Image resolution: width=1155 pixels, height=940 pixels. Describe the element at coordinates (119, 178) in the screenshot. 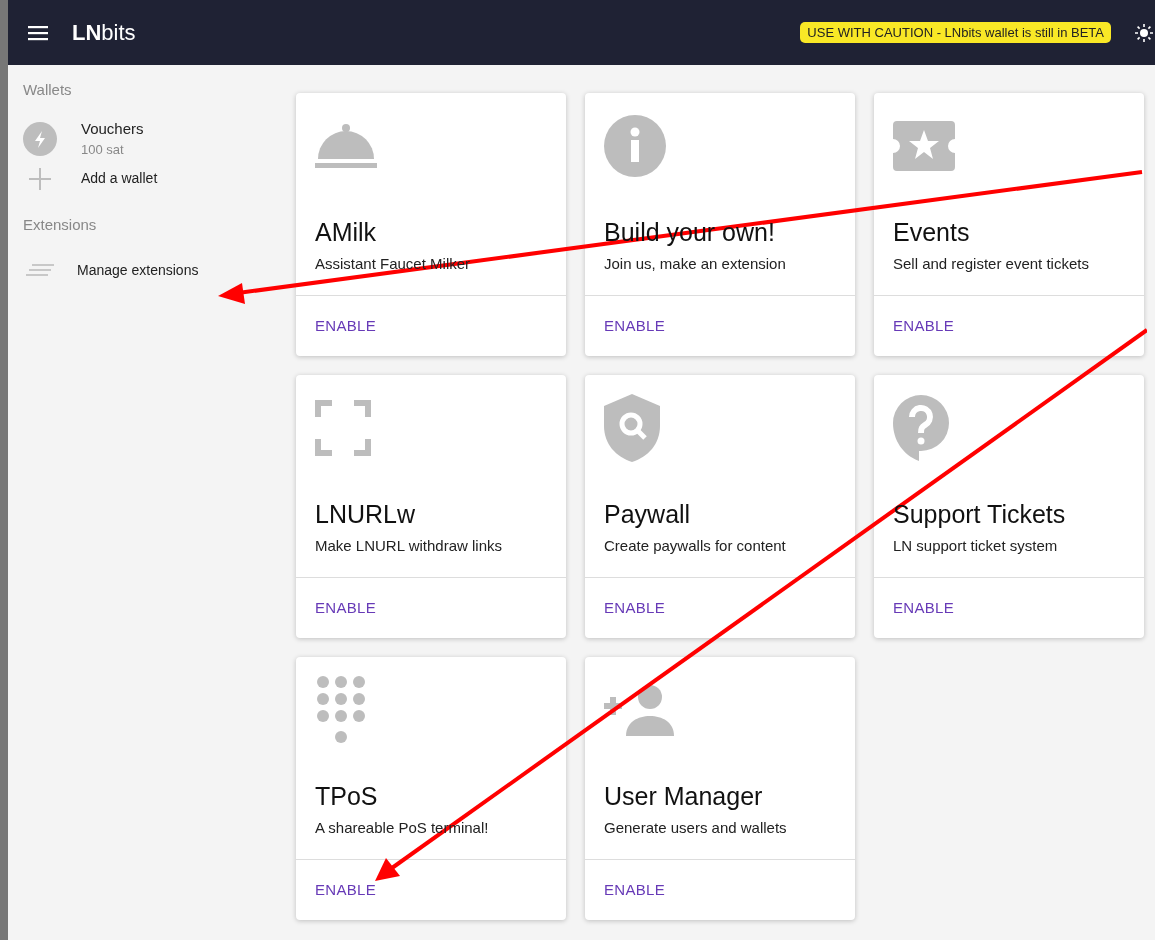

I see `add-wallet-label: Add a wallet` at that location.